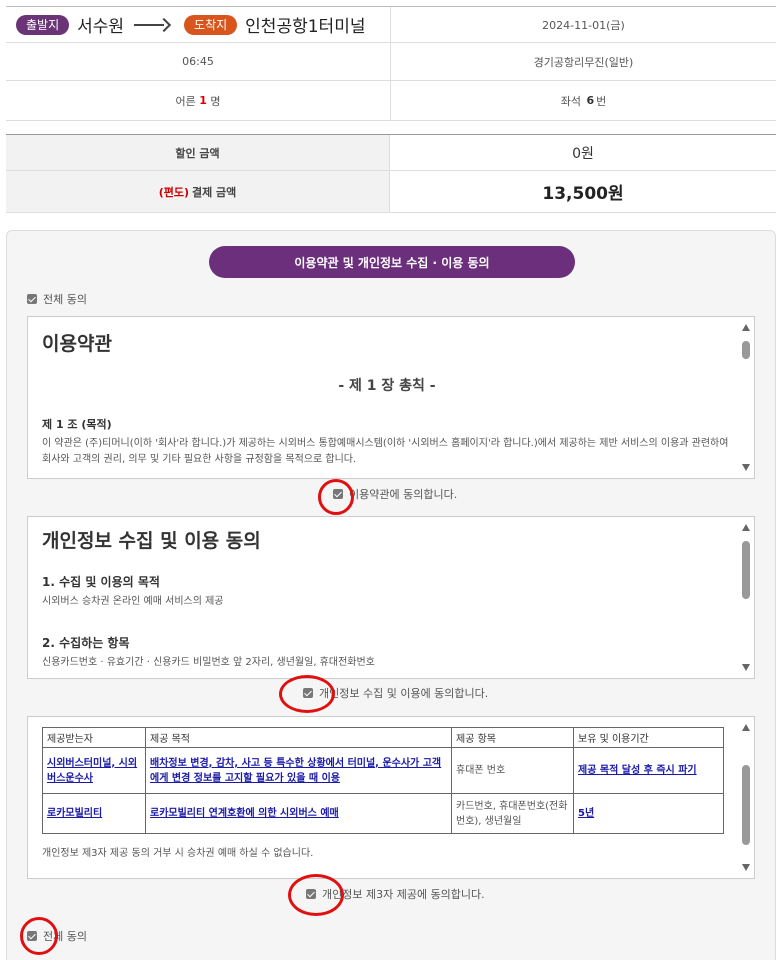 Image resolution: width=781 pixels, height=960 pixels. I want to click on passenger-number: 1, so click(203, 100).